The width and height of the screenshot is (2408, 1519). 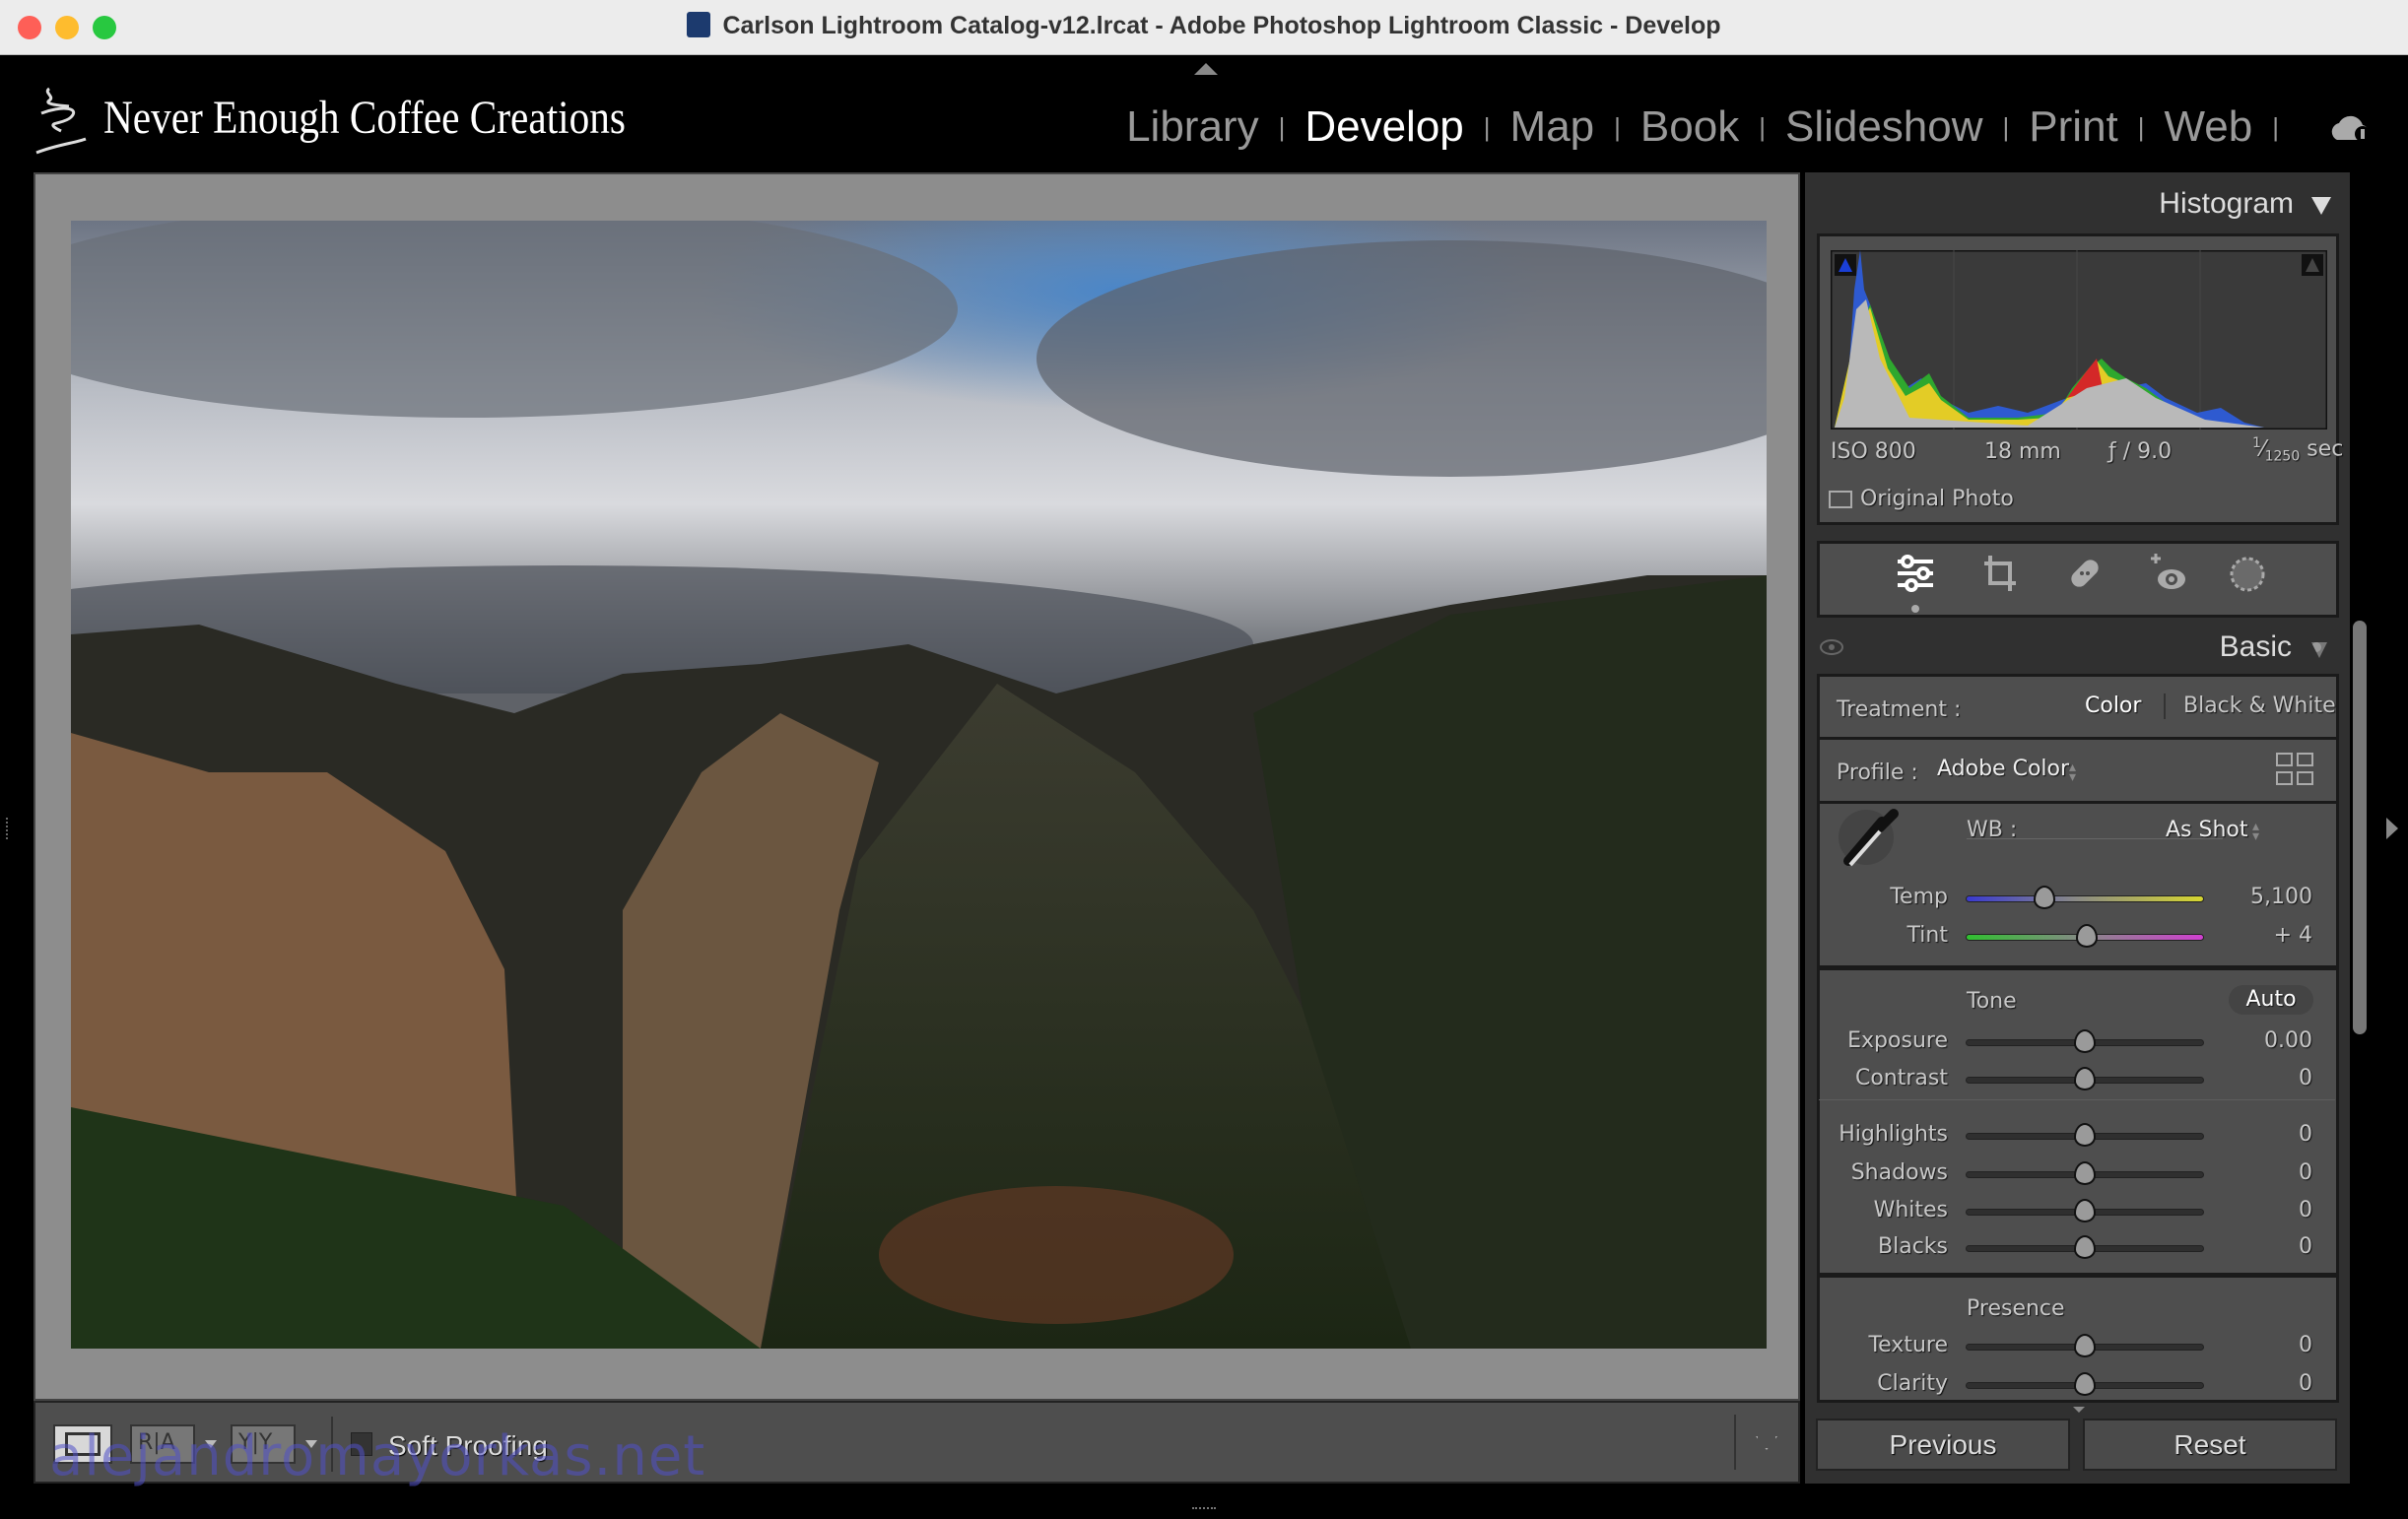 I want to click on aperture-readout: ƒ / 9.0, so click(x=2140, y=452).